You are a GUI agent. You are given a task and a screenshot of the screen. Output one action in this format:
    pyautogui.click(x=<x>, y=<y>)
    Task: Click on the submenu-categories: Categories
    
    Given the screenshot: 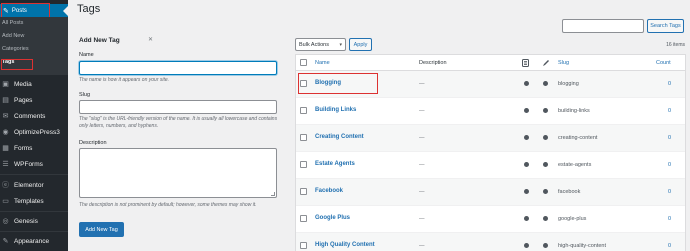 What is the action you would take?
    pyautogui.click(x=15, y=49)
    